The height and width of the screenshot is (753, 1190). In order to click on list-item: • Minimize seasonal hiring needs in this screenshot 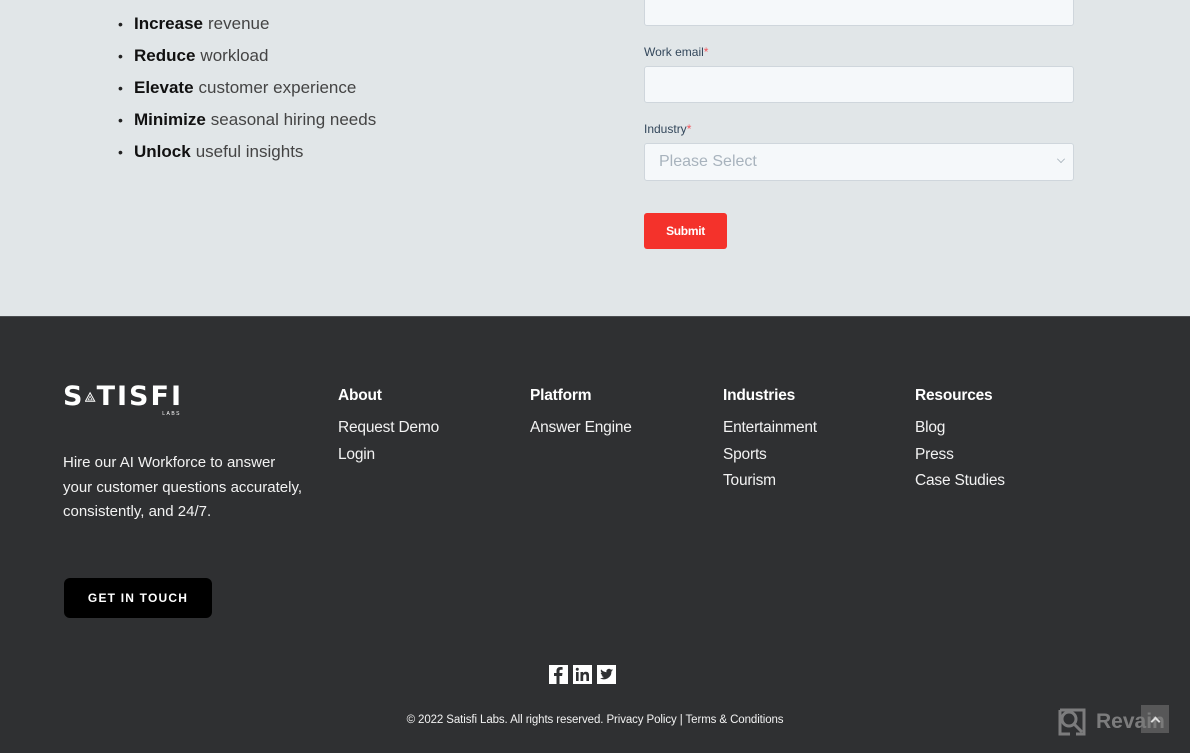, I will do `click(247, 120)`.